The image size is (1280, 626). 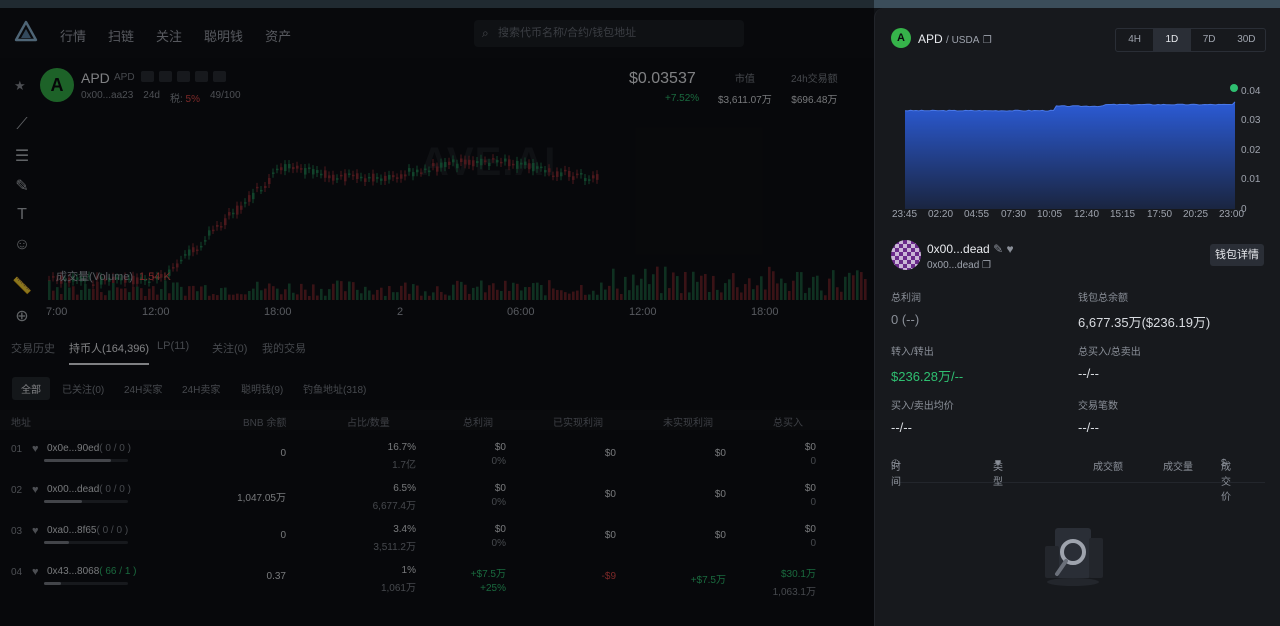 I want to click on pair-name: APD / USDA ❐, so click(x=955, y=39).